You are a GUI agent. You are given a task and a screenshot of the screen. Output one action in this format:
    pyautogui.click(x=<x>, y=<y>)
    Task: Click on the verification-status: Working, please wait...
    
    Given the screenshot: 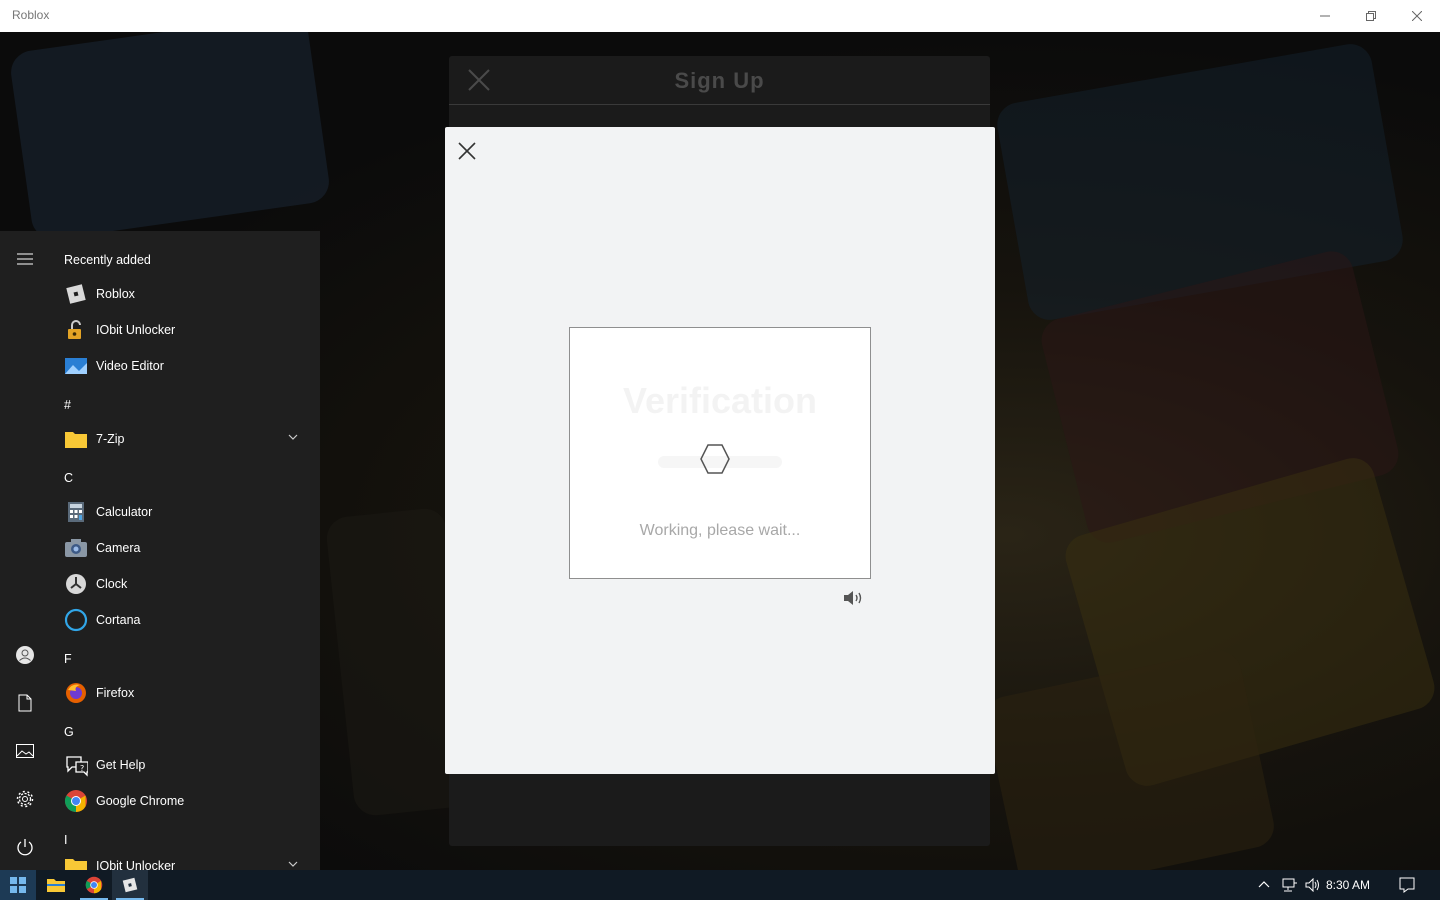 What is the action you would take?
    pyautogui.click(x=720, y=530)
    